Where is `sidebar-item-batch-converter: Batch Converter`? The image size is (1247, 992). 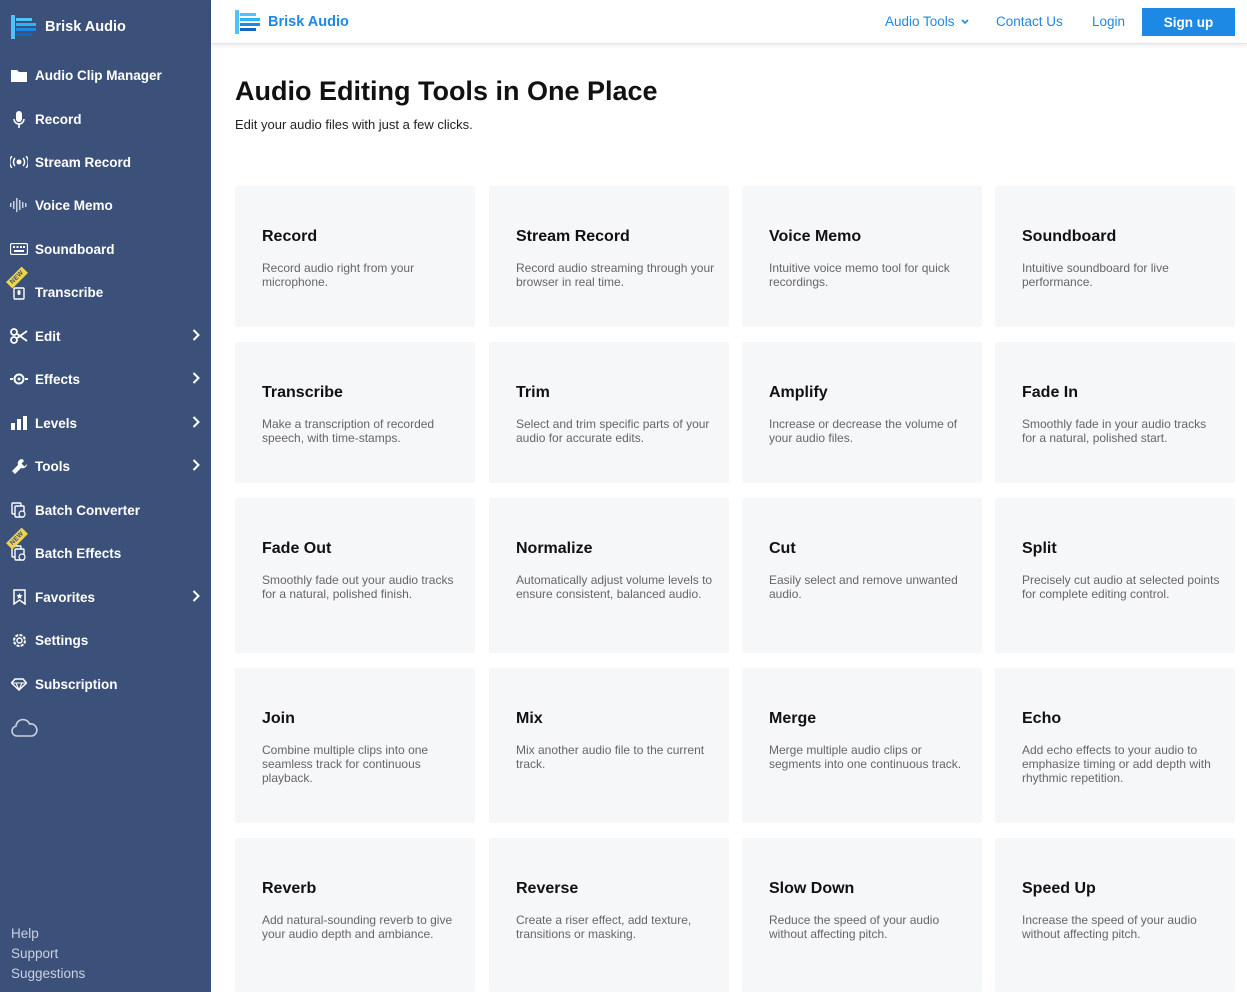 sidebar-item-batch-converter: Batch Converter is located at coordinates (105, 510).